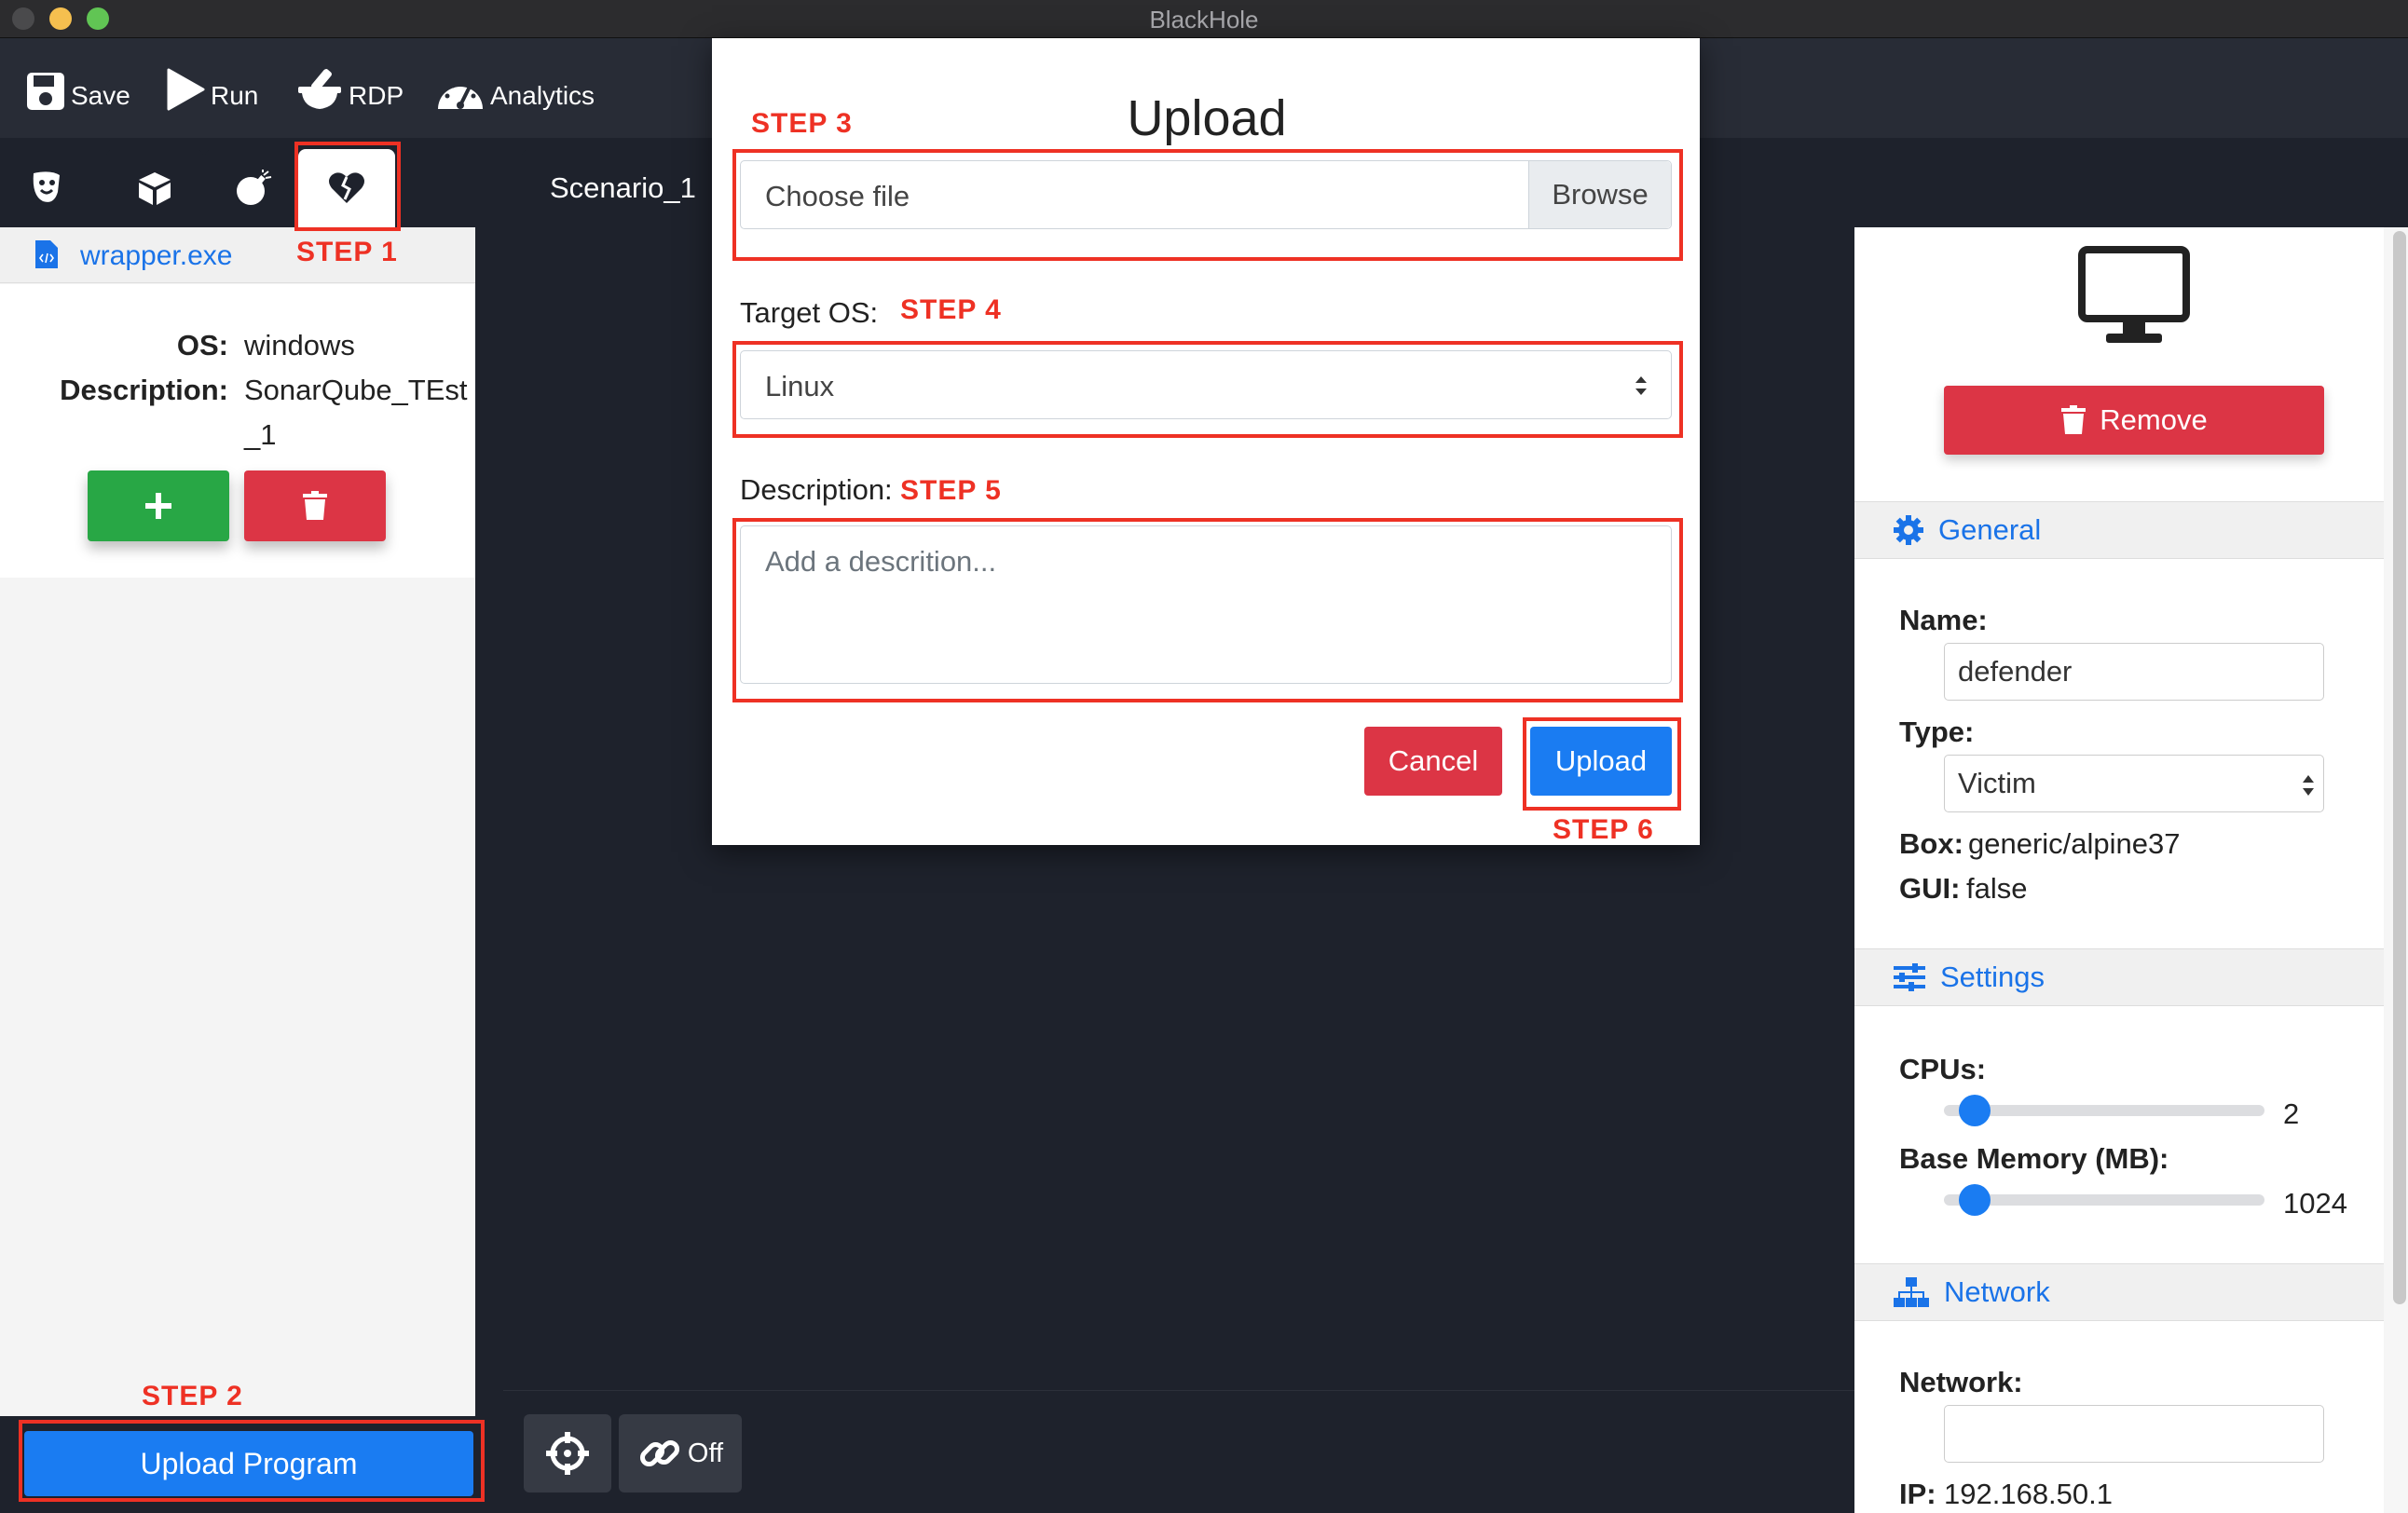  I want to click on rdp-label: RDP, so click(376, 95).